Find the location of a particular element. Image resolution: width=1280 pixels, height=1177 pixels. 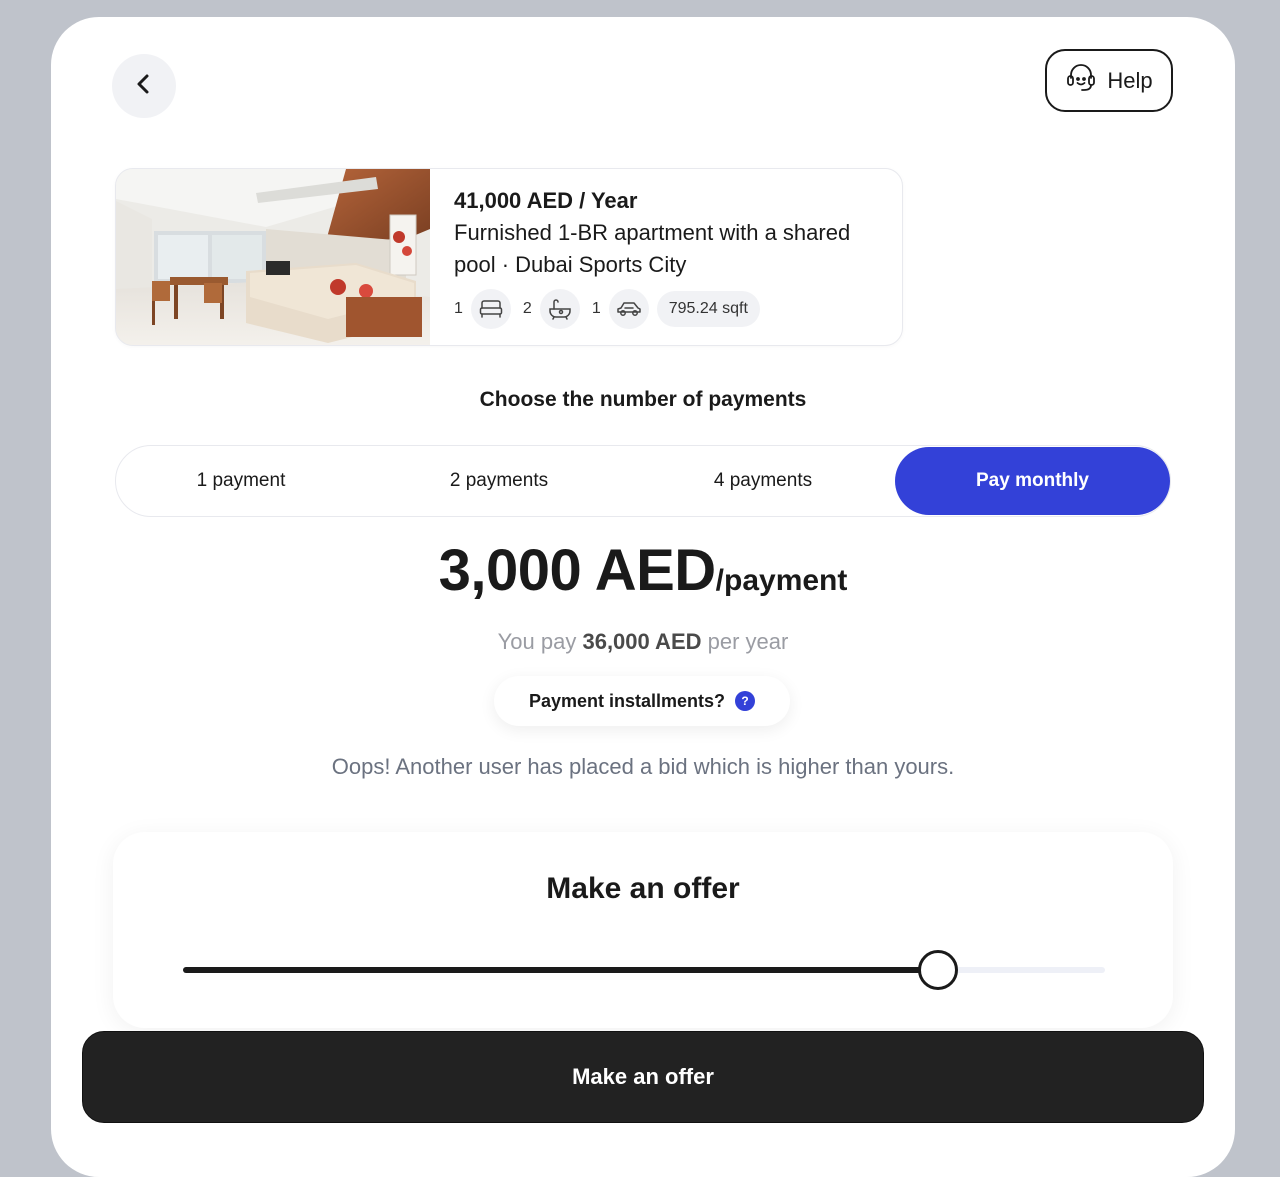

listing-price: 41,000 AED / Year is located at coordinates (546, 200).